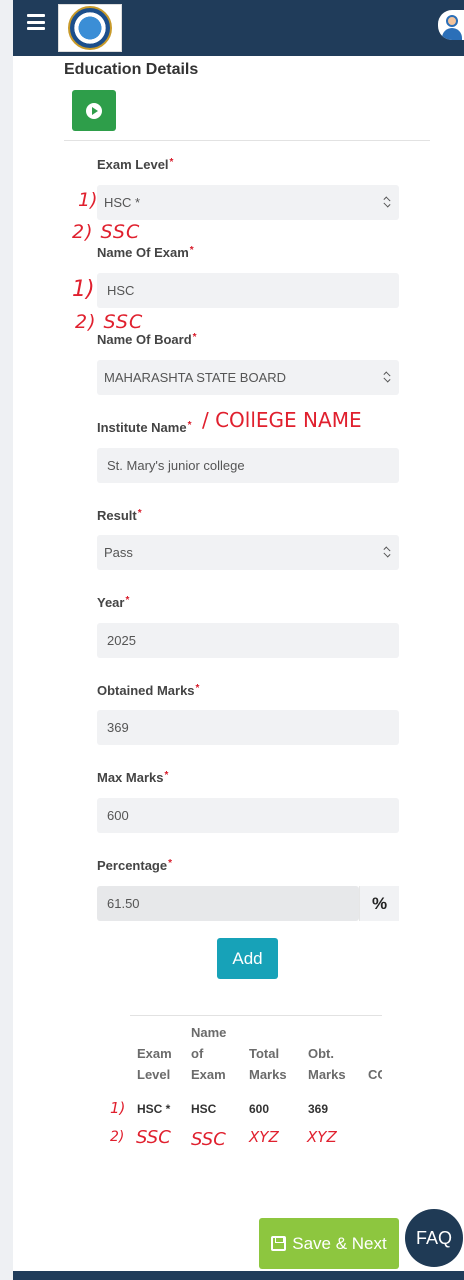 This screenshot has height=1280, width=464. I want to click on max-marks-input: 600, so click(248, 815).